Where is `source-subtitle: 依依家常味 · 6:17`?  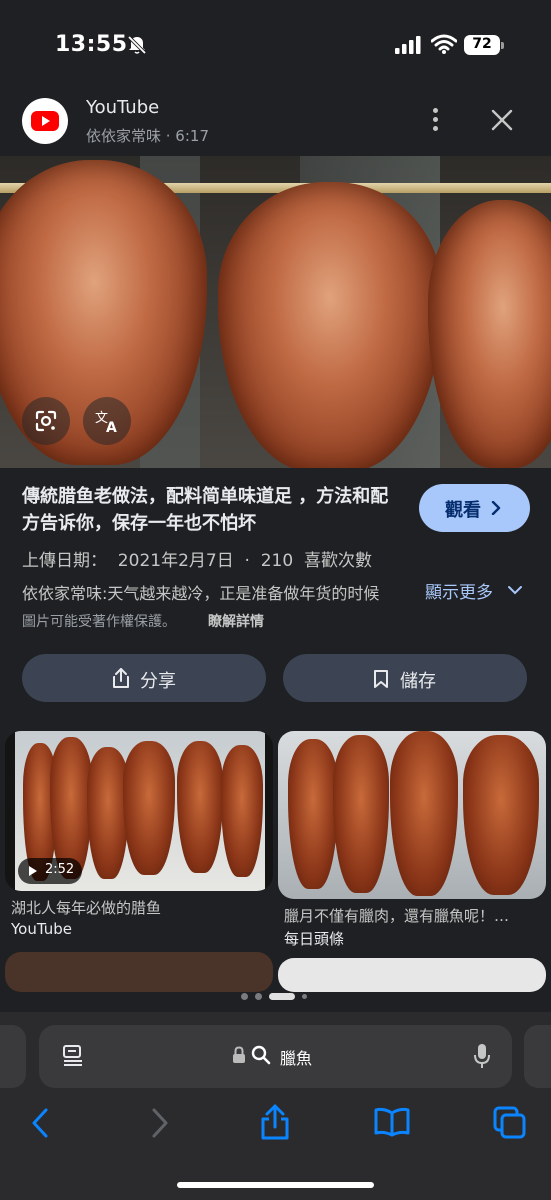
source-subtitle: 依依家常味 · 6:17 is located at coordinates (147, 136).